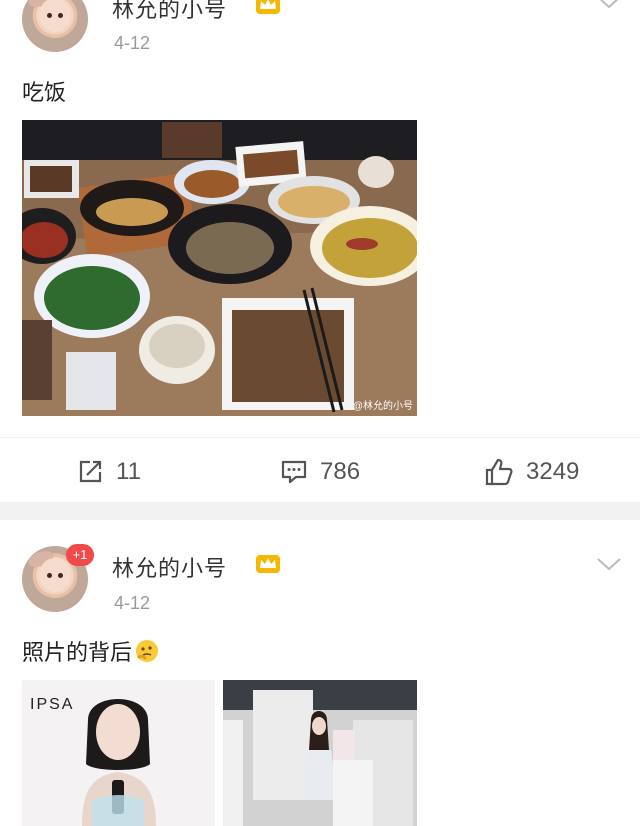 This screenshot has height=826, width=640. What do you see at coordinates (523, 803) in the screenshot?
I see `platform-logo-icon` at bounding box center [523, 803].